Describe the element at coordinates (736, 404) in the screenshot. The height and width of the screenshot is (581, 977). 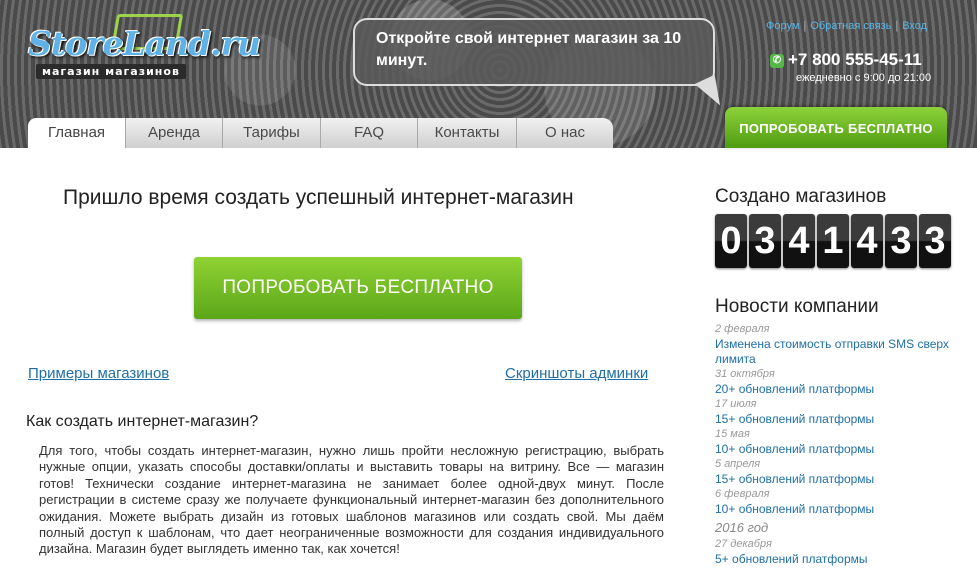
I see `news-date: 17 июля` at that location.